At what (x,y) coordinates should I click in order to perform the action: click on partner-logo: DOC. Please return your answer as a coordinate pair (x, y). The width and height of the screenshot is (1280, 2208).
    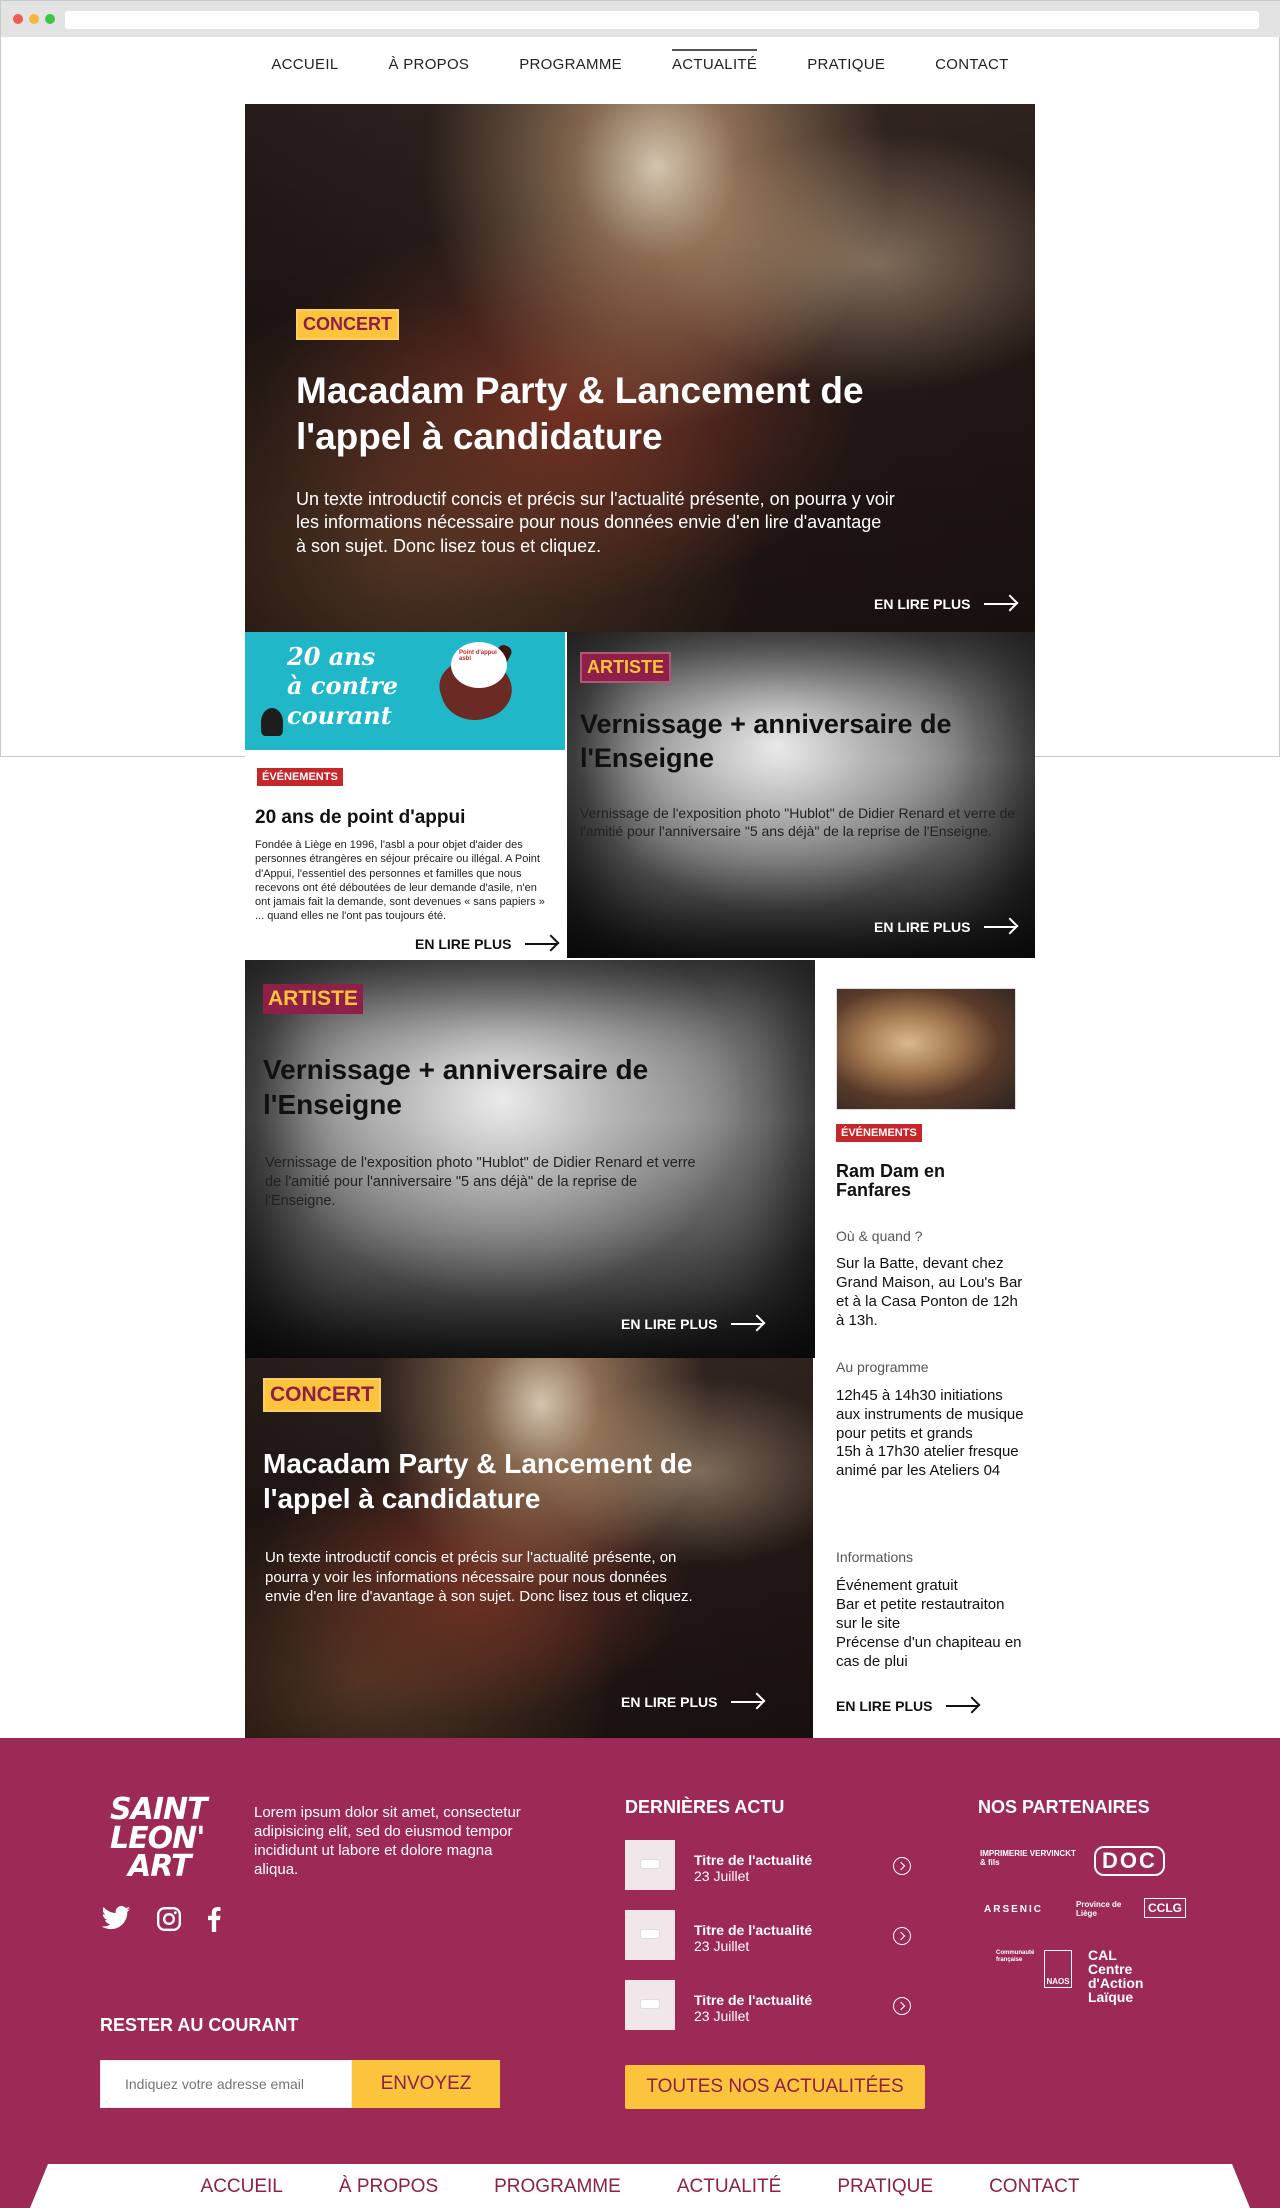
    Looking at the image, I should click on (1129, 1861).